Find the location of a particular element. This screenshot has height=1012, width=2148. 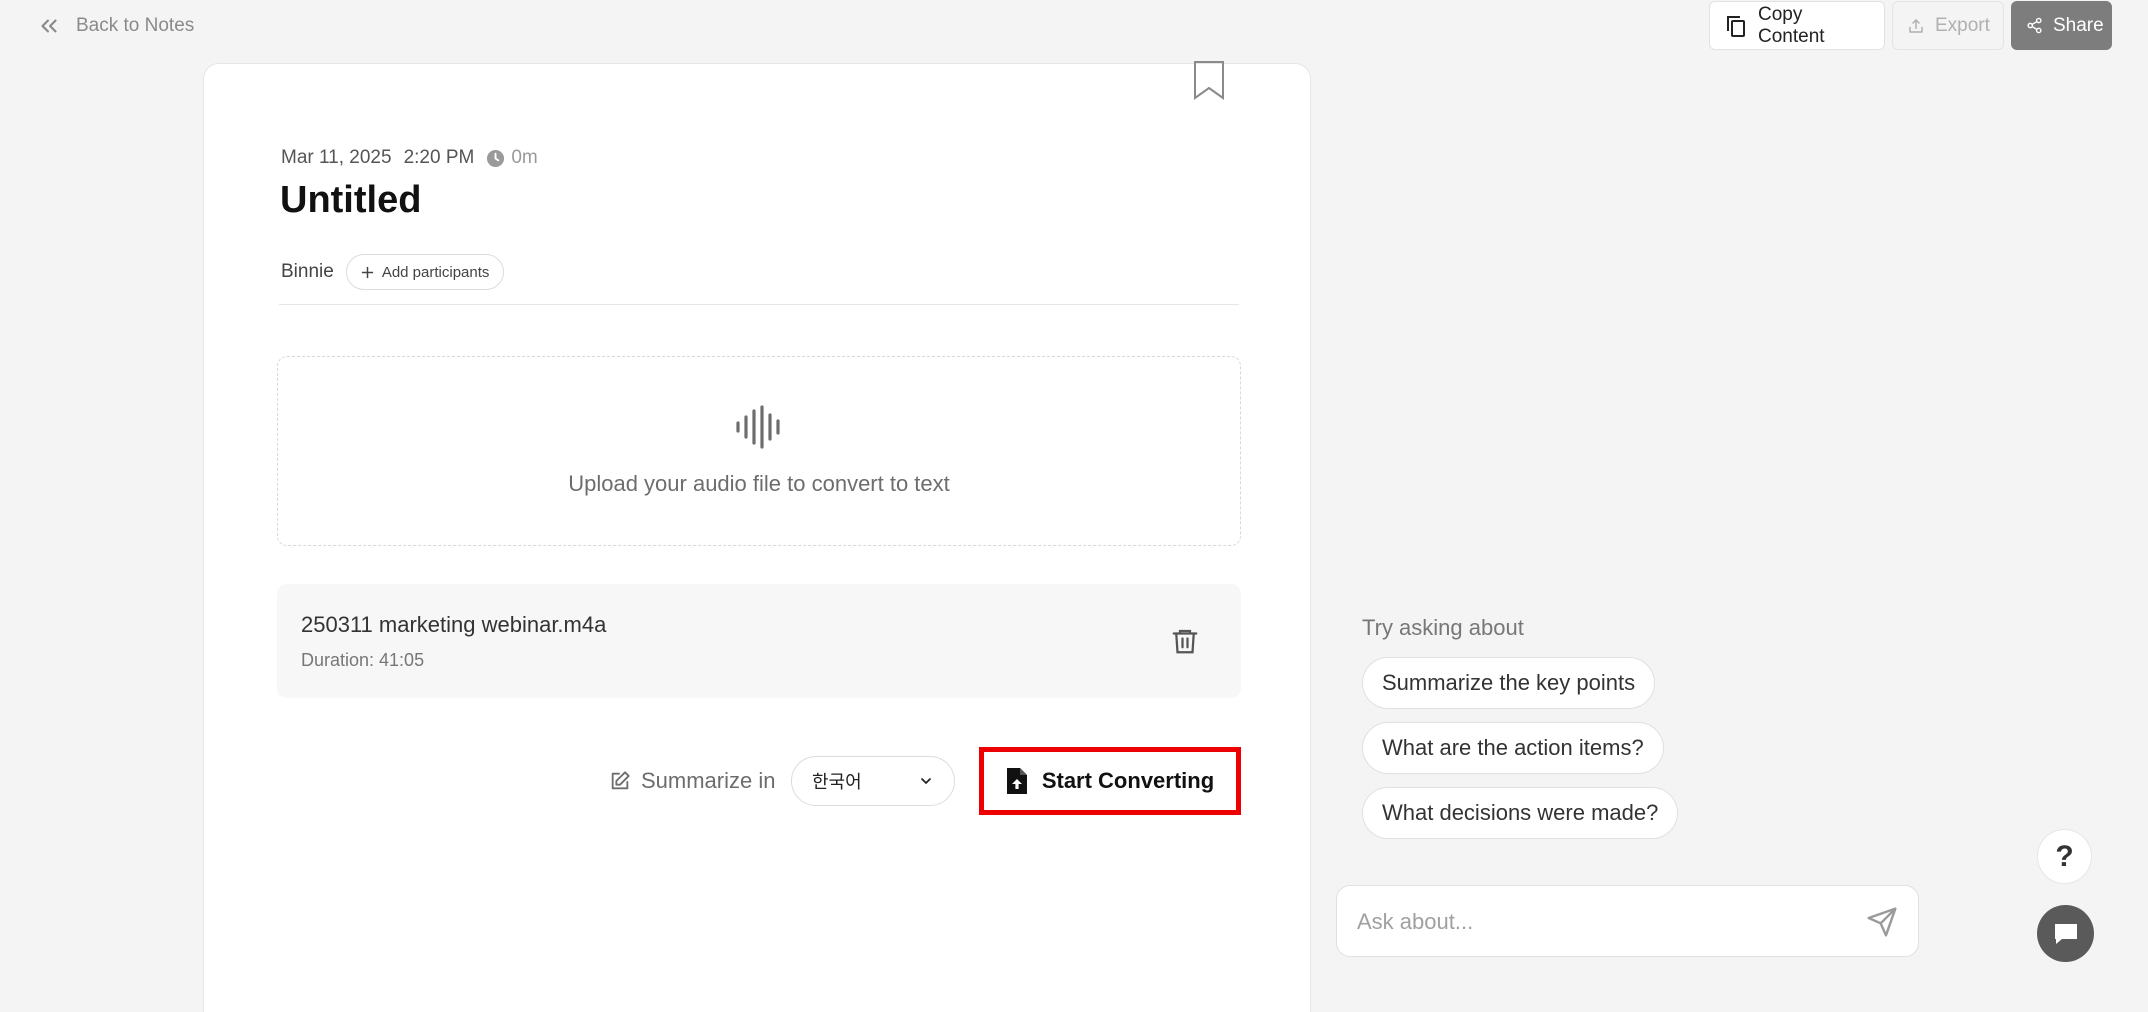

participant-name: Binnie is located at coordinates (307, 271).